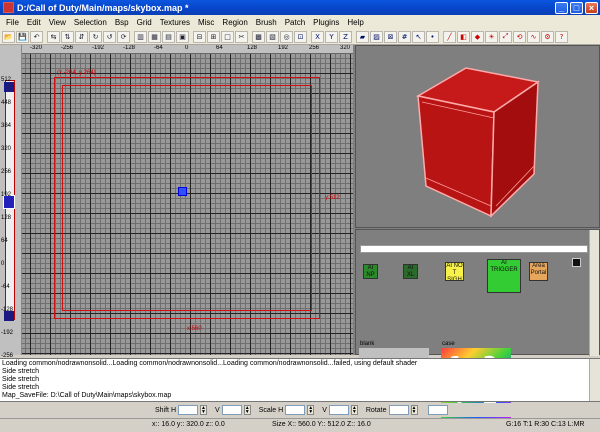 The height and width of the screenshot is (432, 600). Describe the element at coordinates (90, 22) in the screenshot. I see `menu-selection: Selection` at that location.